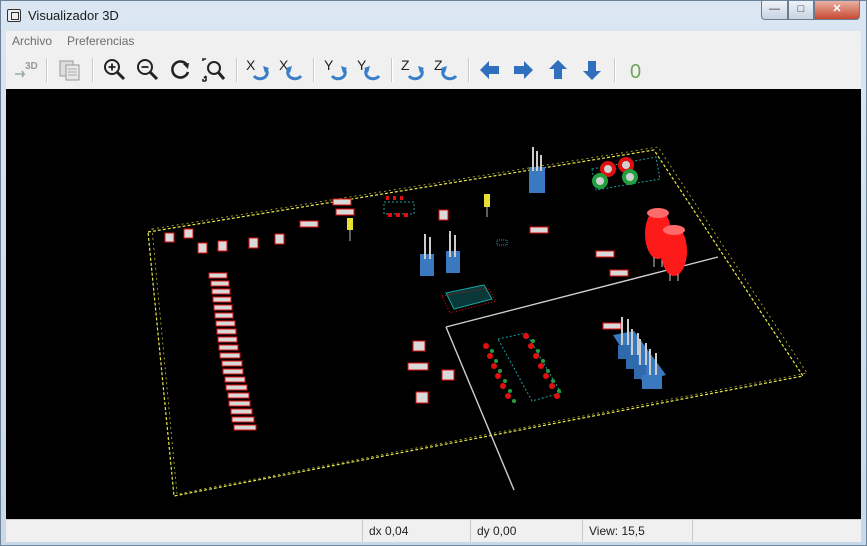 This screenshot has height=546, width=867. I want to click on rotate-y-cw-button: Y, so click(336, 70).